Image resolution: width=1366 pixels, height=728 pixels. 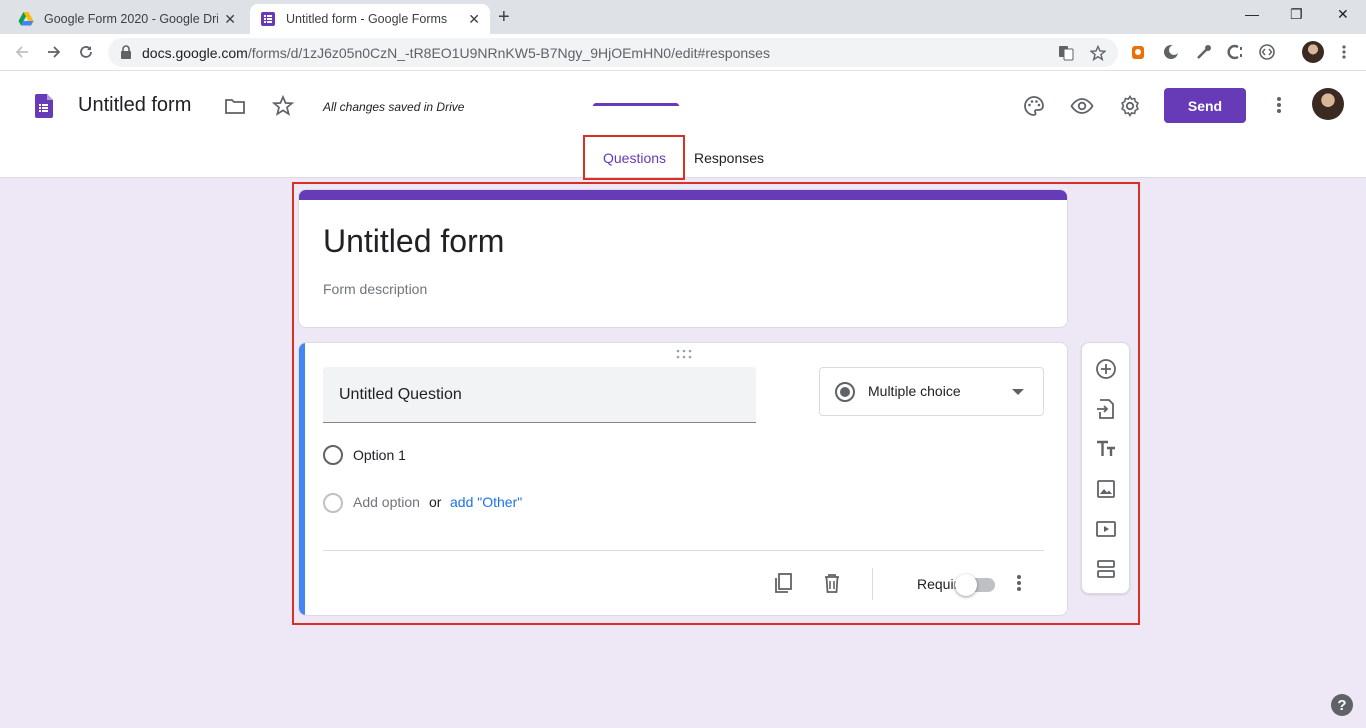 I want to click on browser-tab-forms: Untitled form - Google Forms ✕, so click(x=370, y=19).